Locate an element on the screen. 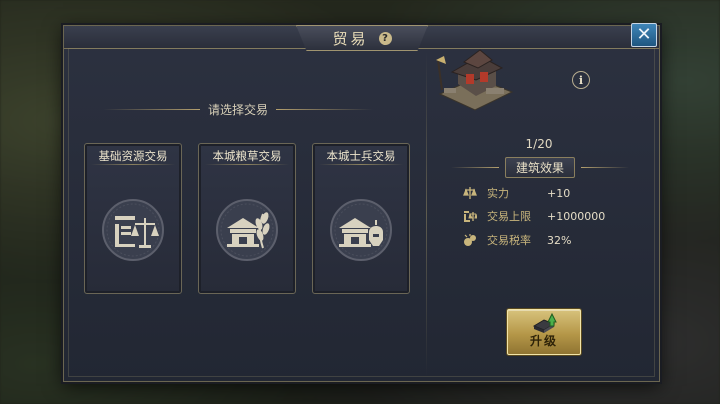  trade-option-soldiers: 本城士兵交易 is located at coordinates (361, 218).